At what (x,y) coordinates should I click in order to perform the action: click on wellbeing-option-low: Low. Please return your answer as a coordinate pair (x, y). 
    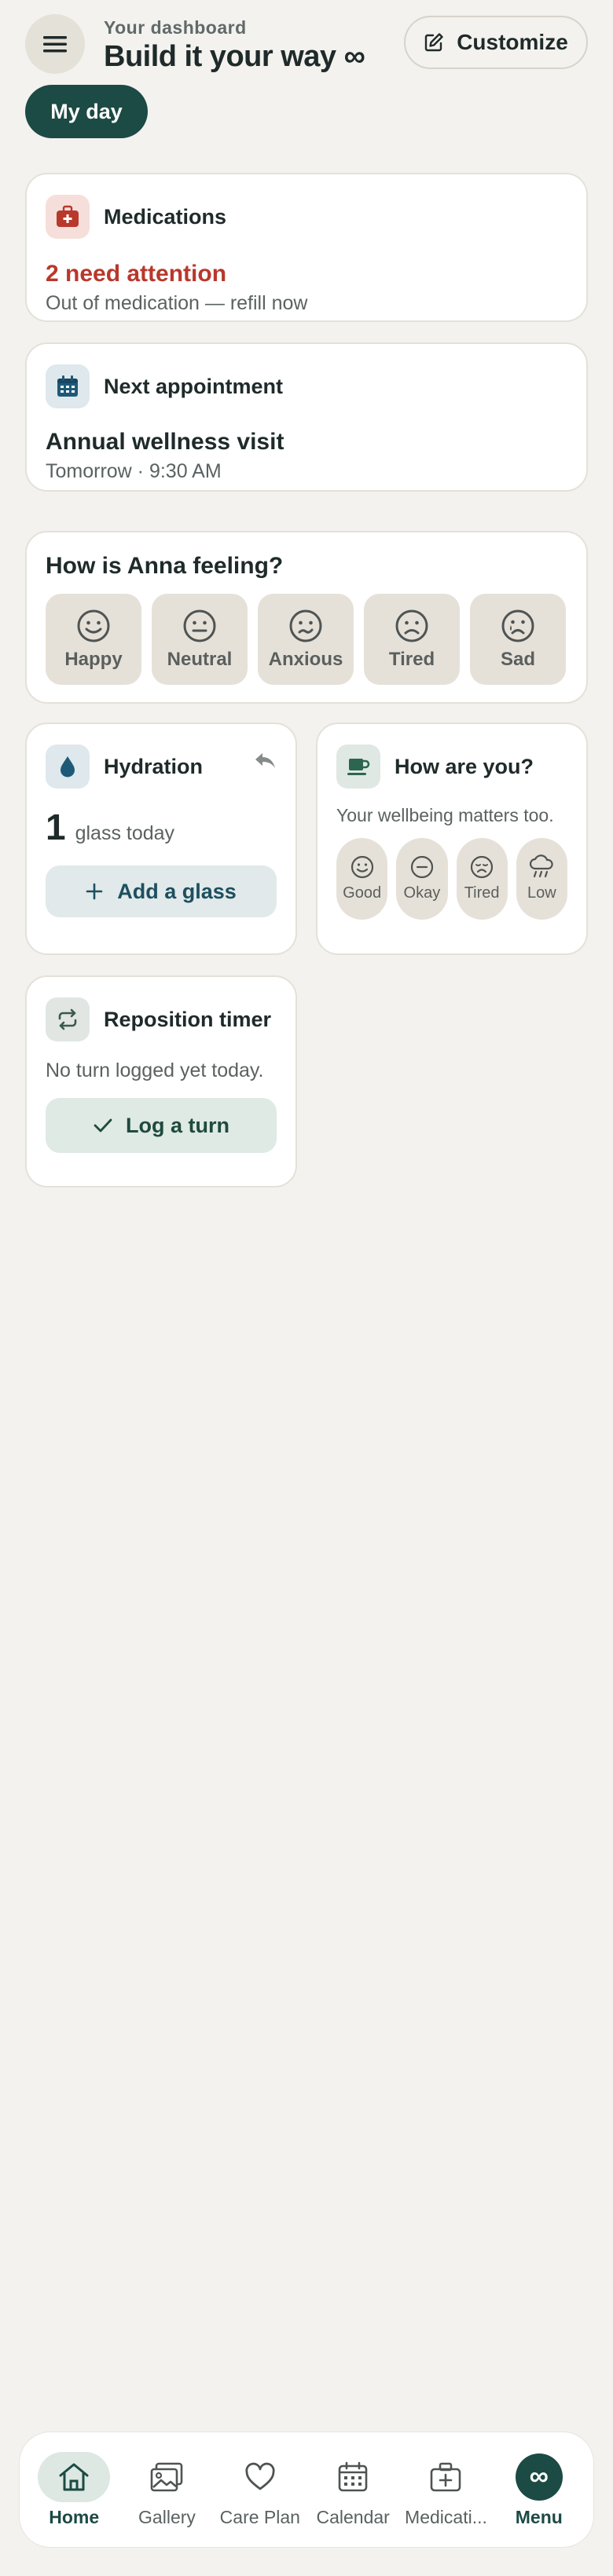
    Looking at the image, I should click on (541, 879).